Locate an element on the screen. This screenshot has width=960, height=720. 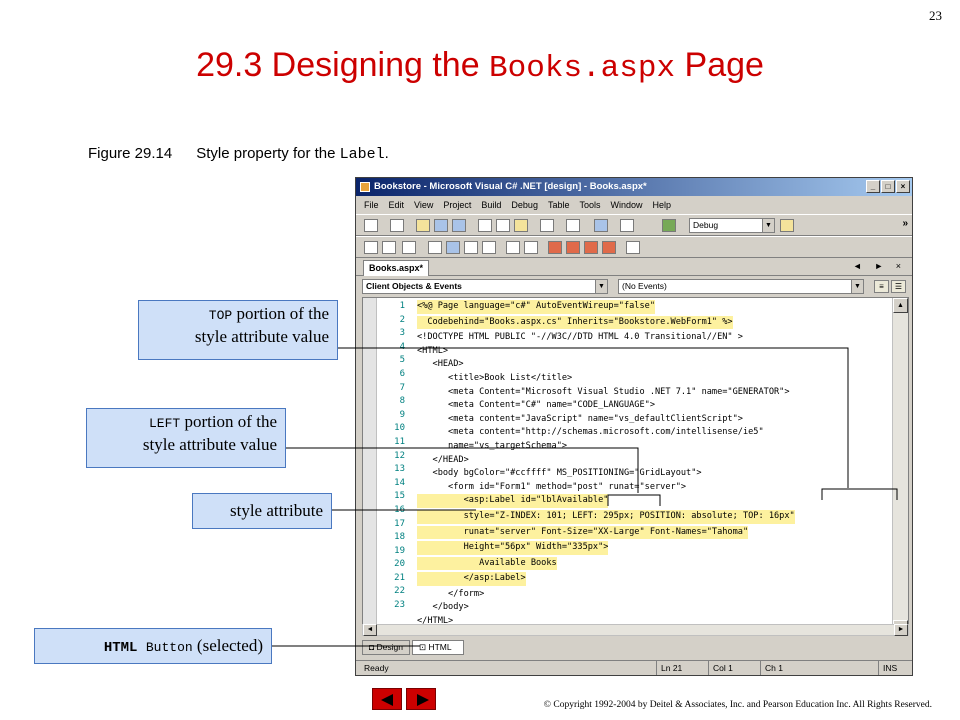
tab-books-aspx: Books.aspx* is located at coordinates (396, 268).